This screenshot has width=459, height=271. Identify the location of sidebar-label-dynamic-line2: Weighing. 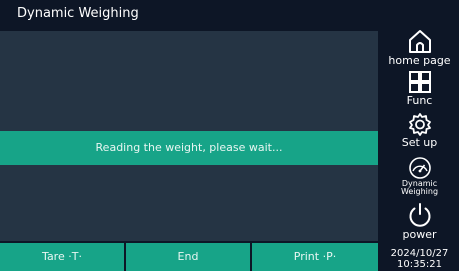
(419, 191).